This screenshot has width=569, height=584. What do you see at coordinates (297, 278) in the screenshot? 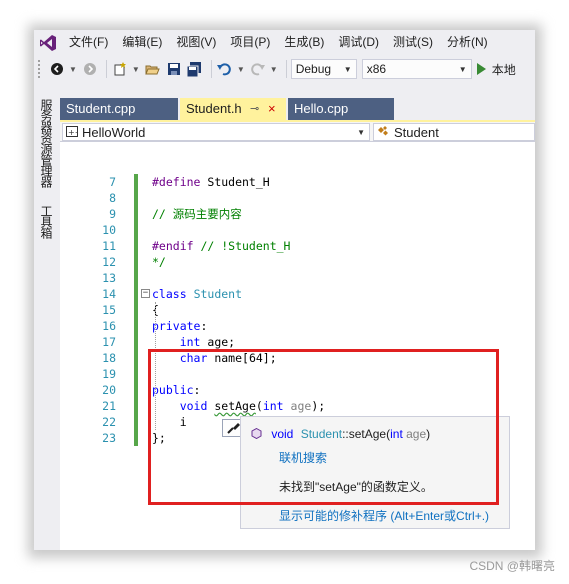
I see `code-line: 13` at bounding box center [297, 278].